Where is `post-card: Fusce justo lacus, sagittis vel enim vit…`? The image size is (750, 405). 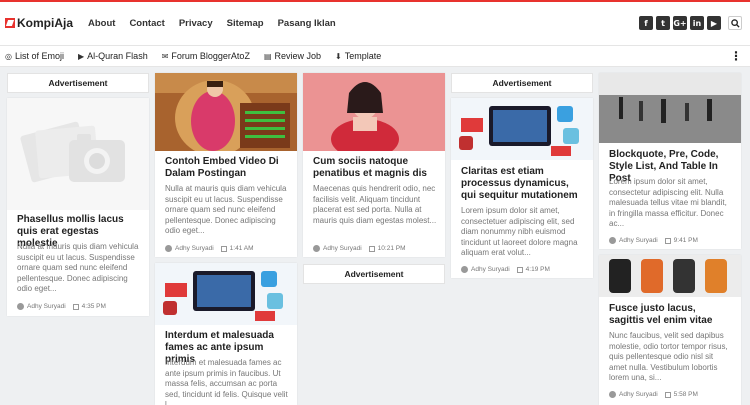
post-card: Fusce justo lacus, sagittis vel enim vit… is located at coordinates (670, 330).